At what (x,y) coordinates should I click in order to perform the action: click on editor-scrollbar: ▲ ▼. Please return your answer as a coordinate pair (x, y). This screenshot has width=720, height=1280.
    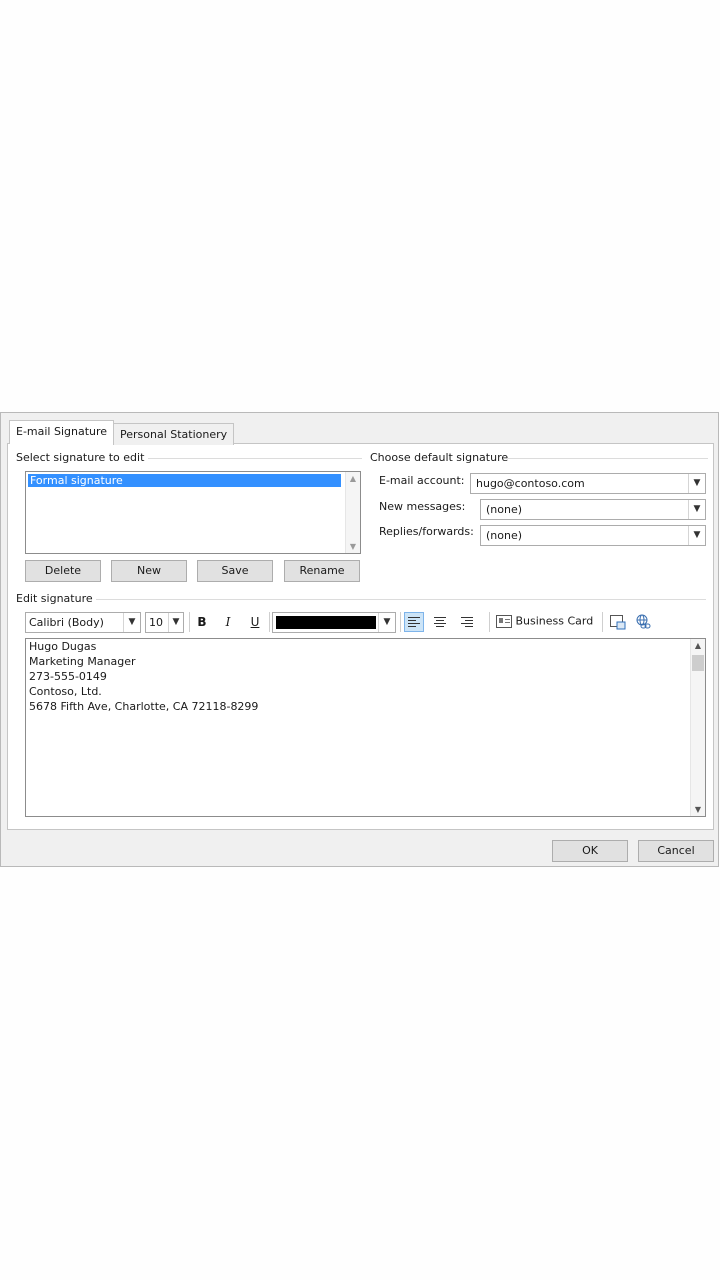
    Looking at the image, I should click on (697, 727).